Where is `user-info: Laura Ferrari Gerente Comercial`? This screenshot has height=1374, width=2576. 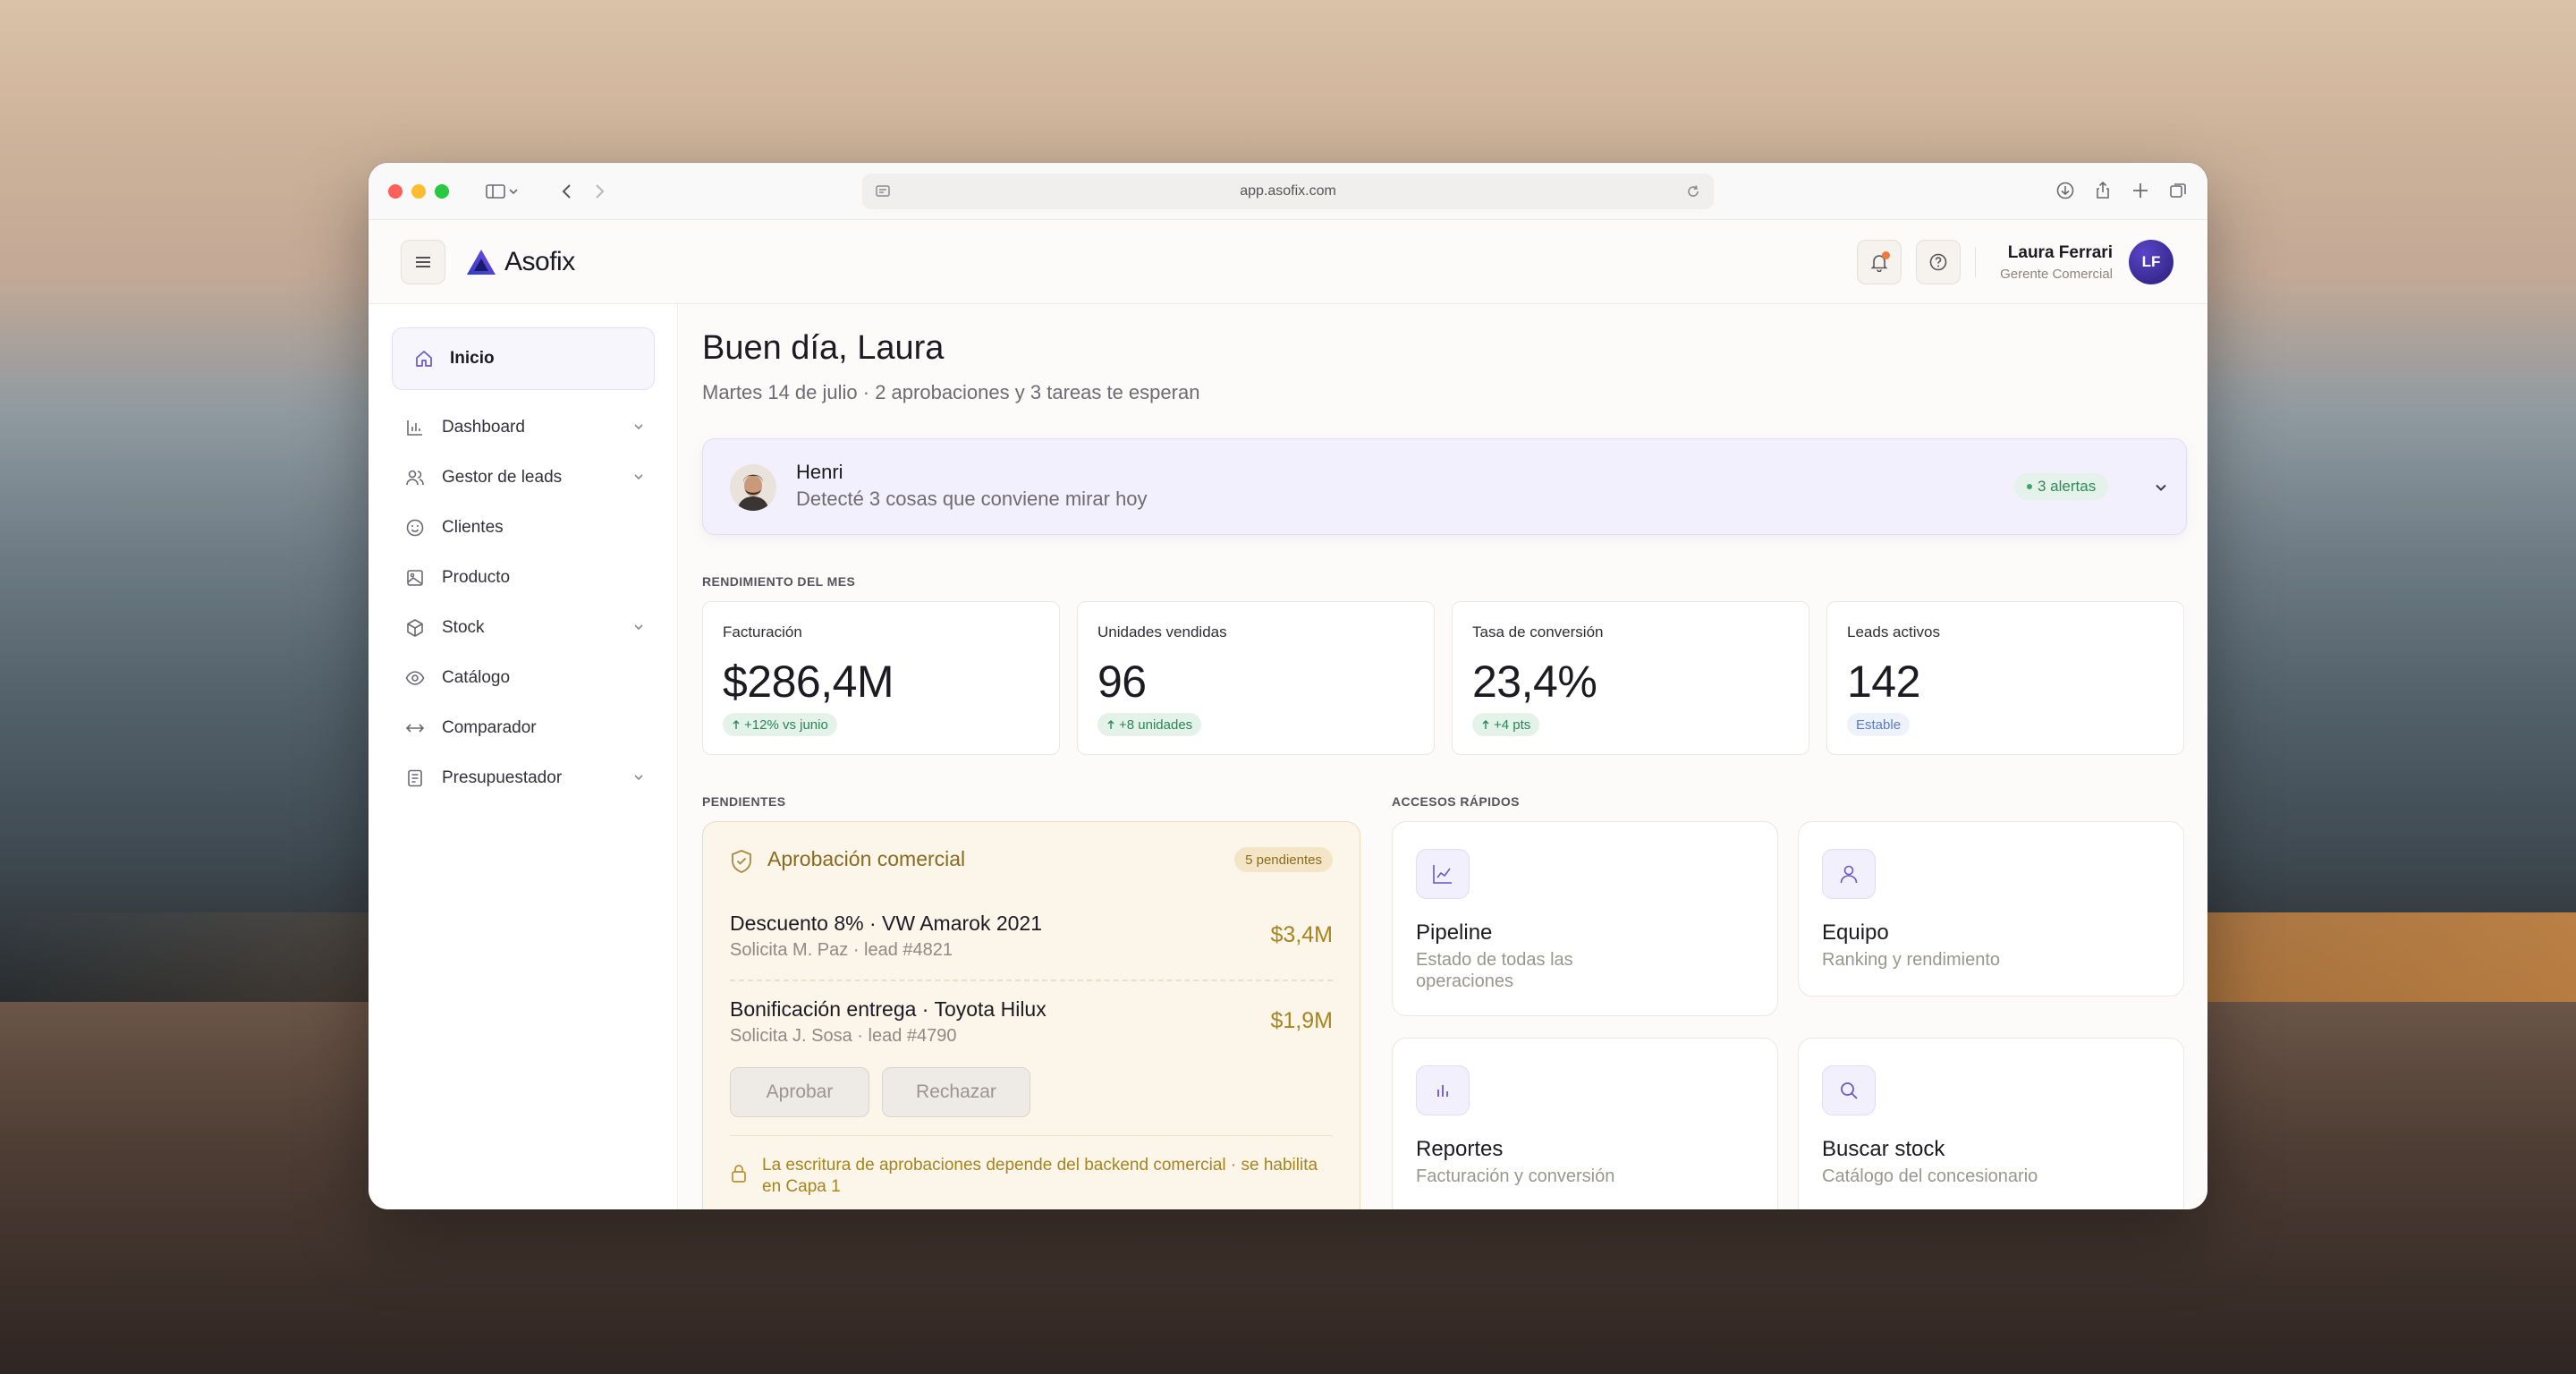
user-info: Laura Ferrari Gerente Comercial is located at coordinates (2056, 262).